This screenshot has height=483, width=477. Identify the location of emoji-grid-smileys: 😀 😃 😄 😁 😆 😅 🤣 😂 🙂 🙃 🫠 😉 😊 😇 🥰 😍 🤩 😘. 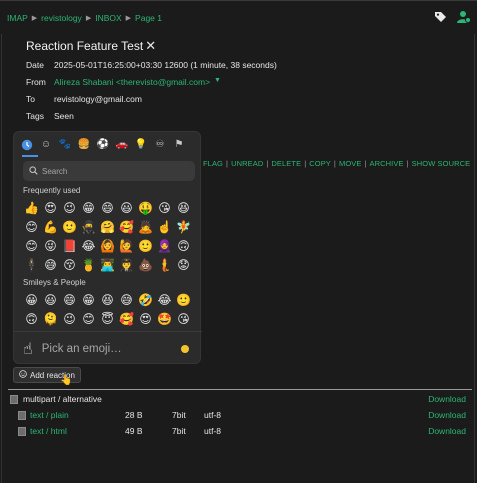
(108, 309).